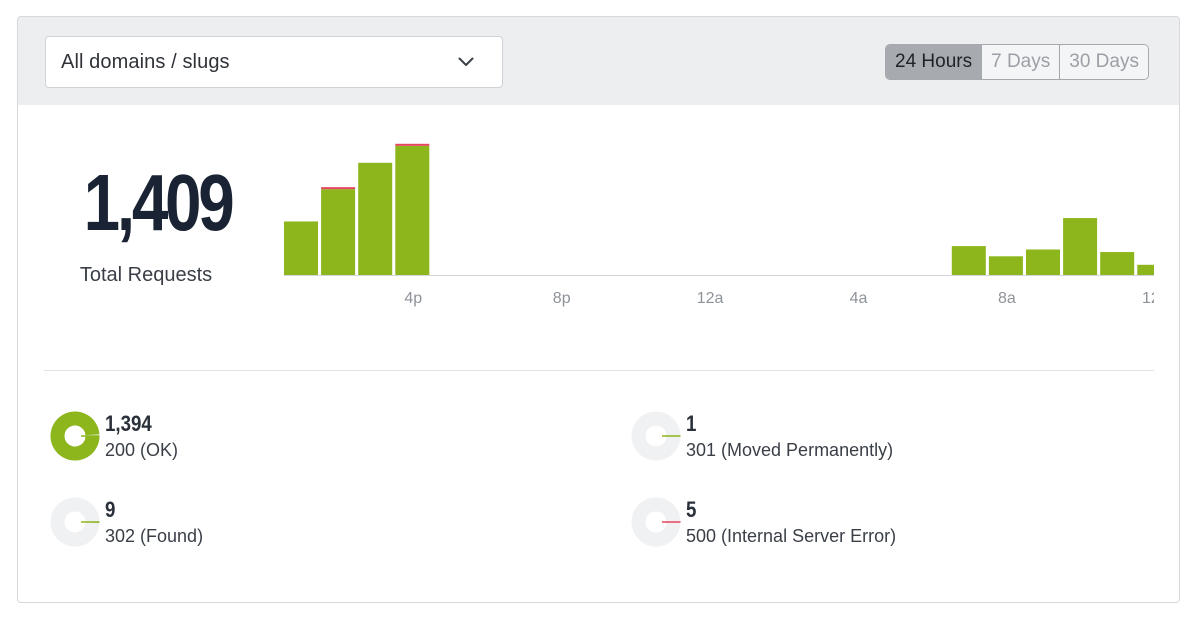  I want to click on status-500-donut, so click(656, 522).